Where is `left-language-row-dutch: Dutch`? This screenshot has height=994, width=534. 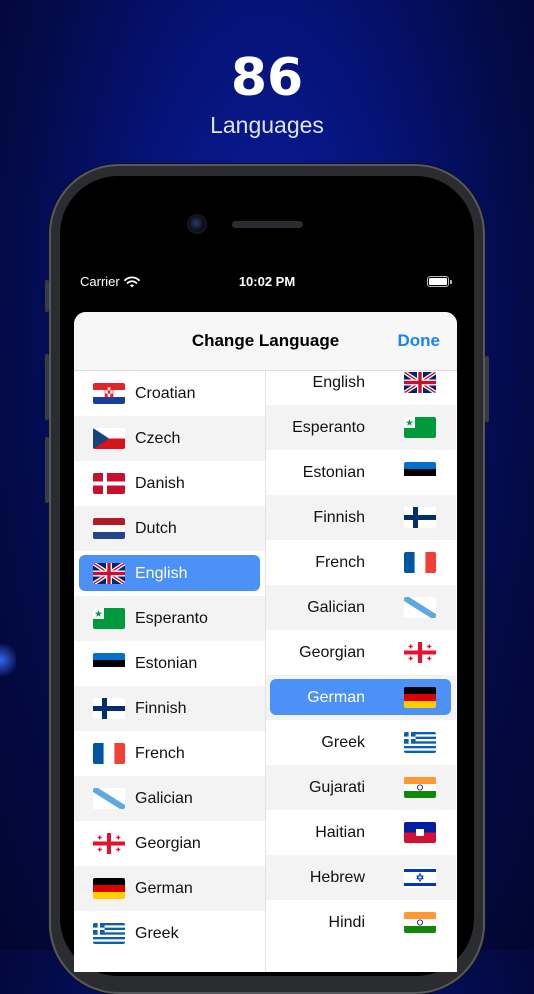
left-language-row-dutch: Dutch is located at coordinates (169, 528).